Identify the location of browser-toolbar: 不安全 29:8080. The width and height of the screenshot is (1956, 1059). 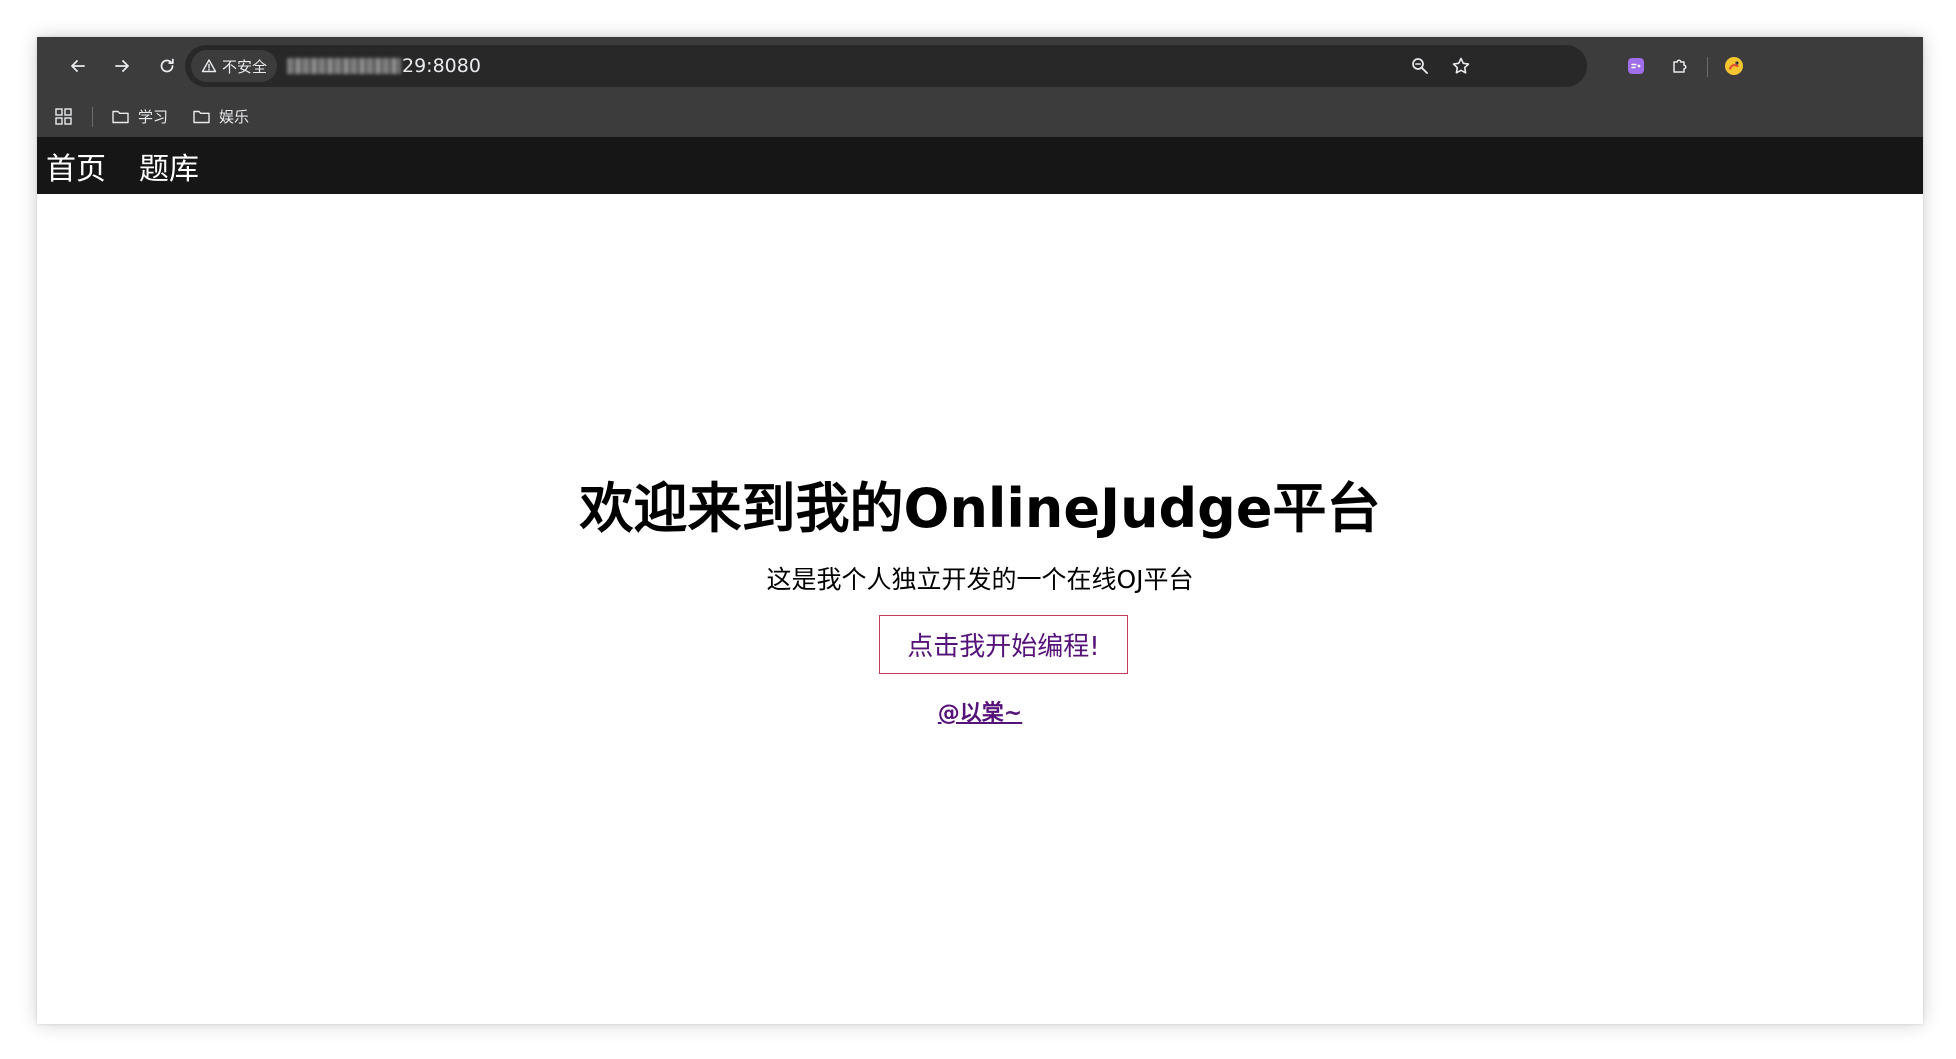
(980, 66).